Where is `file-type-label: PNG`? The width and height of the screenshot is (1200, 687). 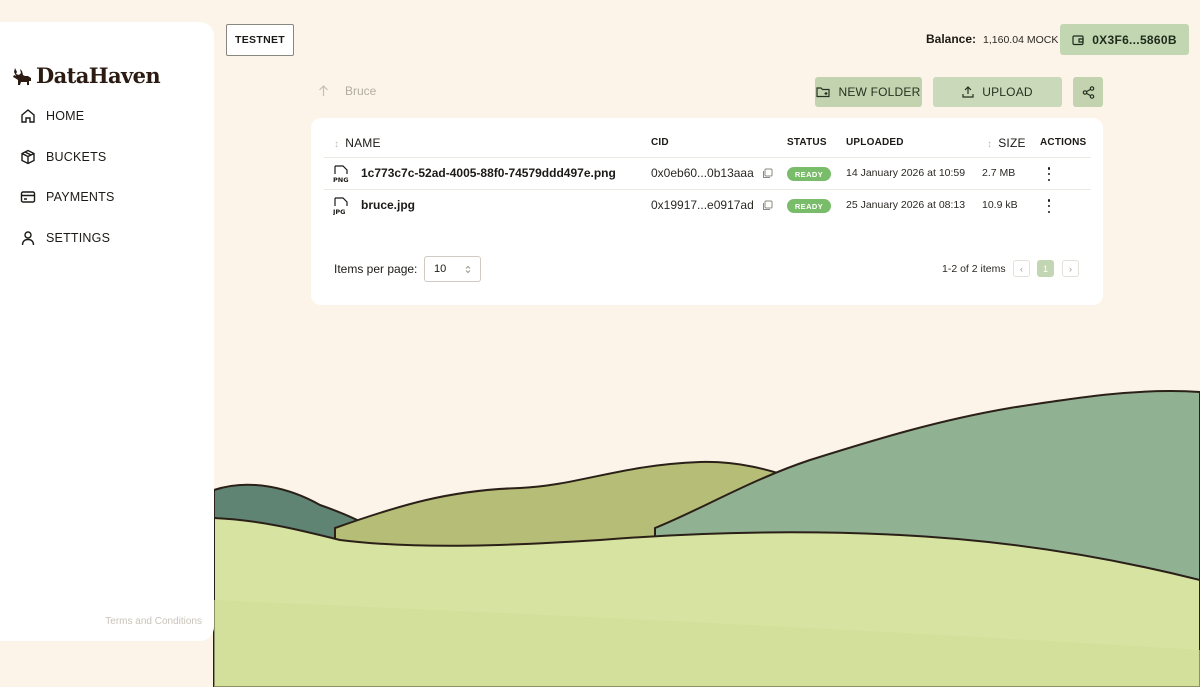 file-type-label: PNG is located at coordinates (341, 179).